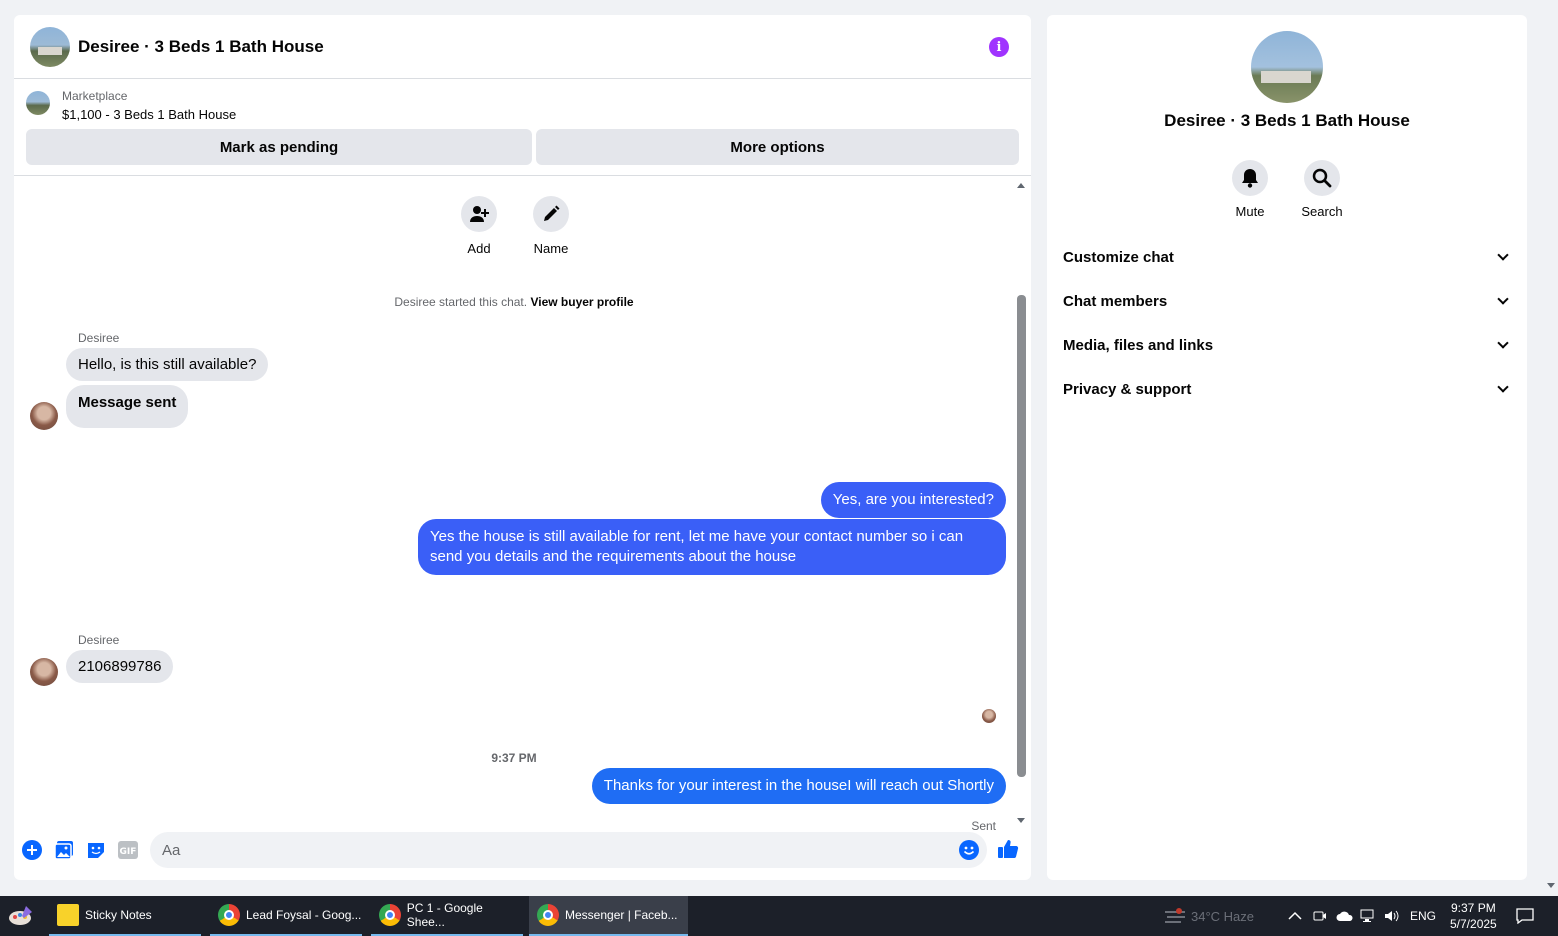 Image resolution: width=1558 pixels, height=936 pixels. What do you see at coordinates (1320, 916) in the screenshot?
I see `meet-now-icon` at bounding box center [1320, 916].